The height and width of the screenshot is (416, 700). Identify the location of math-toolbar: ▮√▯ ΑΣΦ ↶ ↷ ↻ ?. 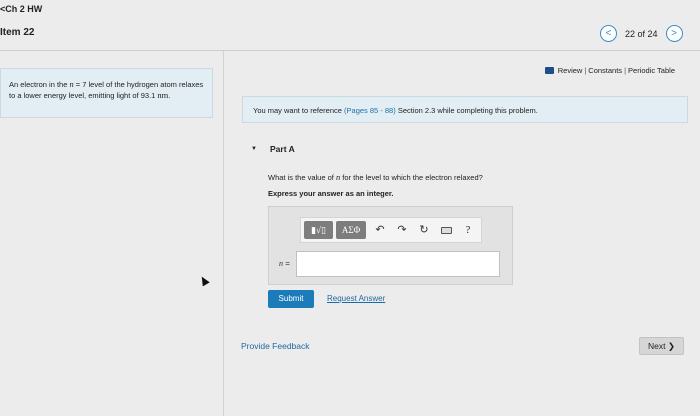
(391, 230).